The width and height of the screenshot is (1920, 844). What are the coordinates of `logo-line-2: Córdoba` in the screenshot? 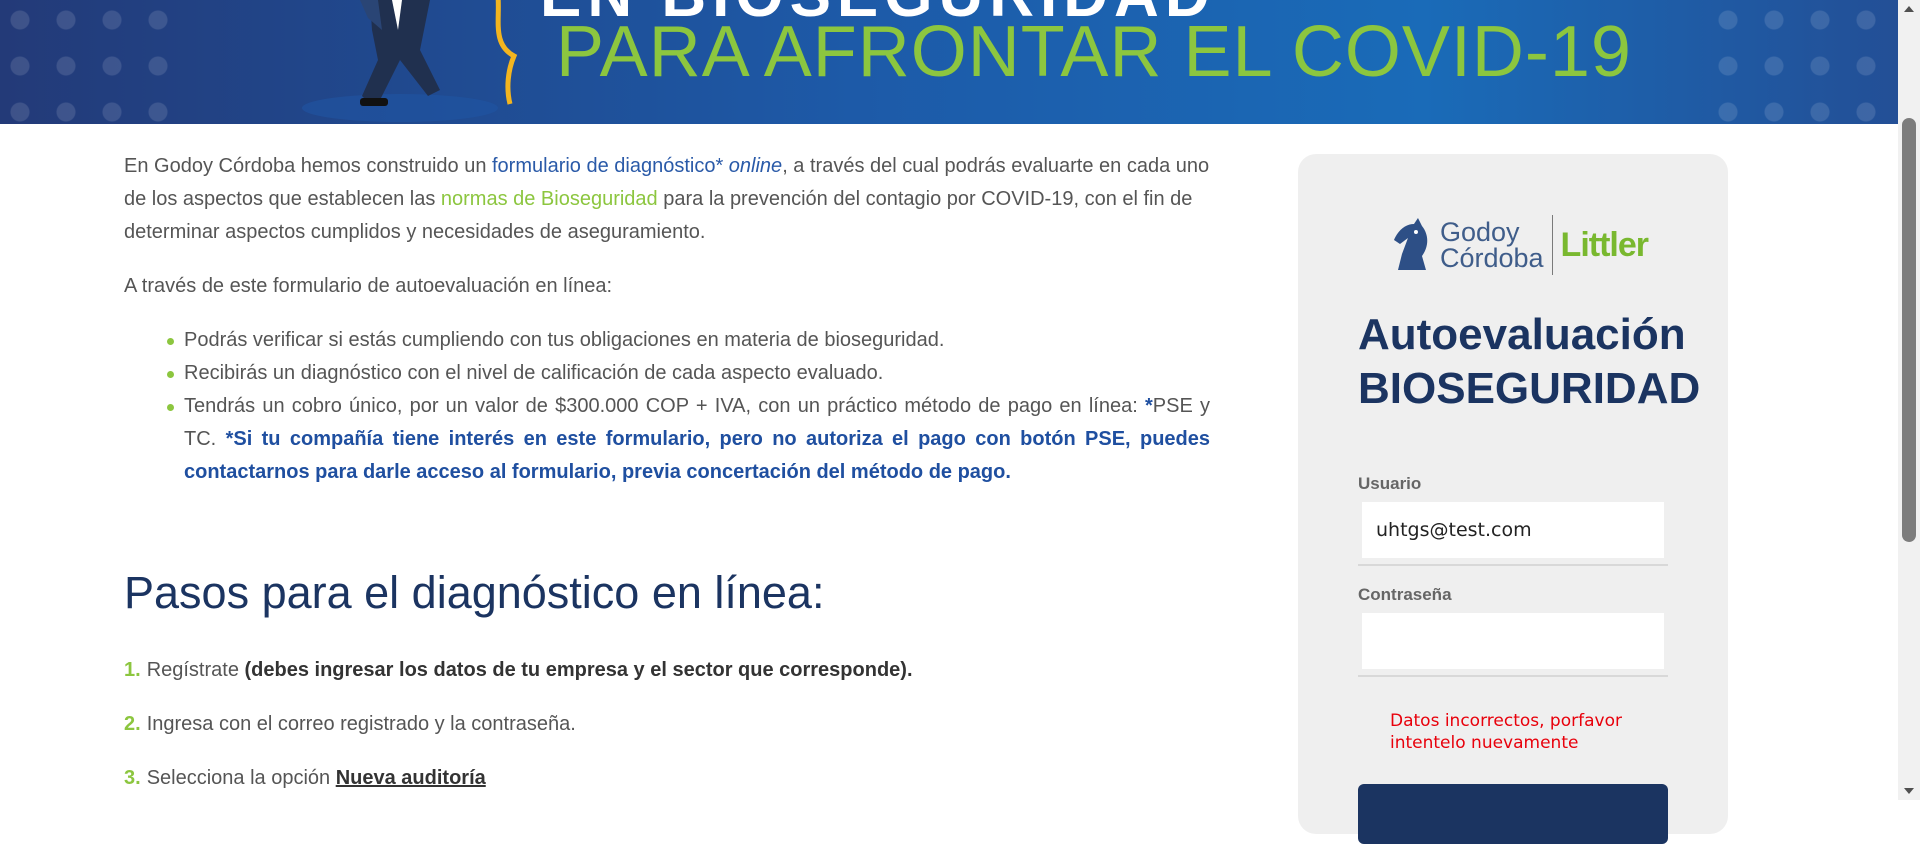 It's located at (1491, 258).